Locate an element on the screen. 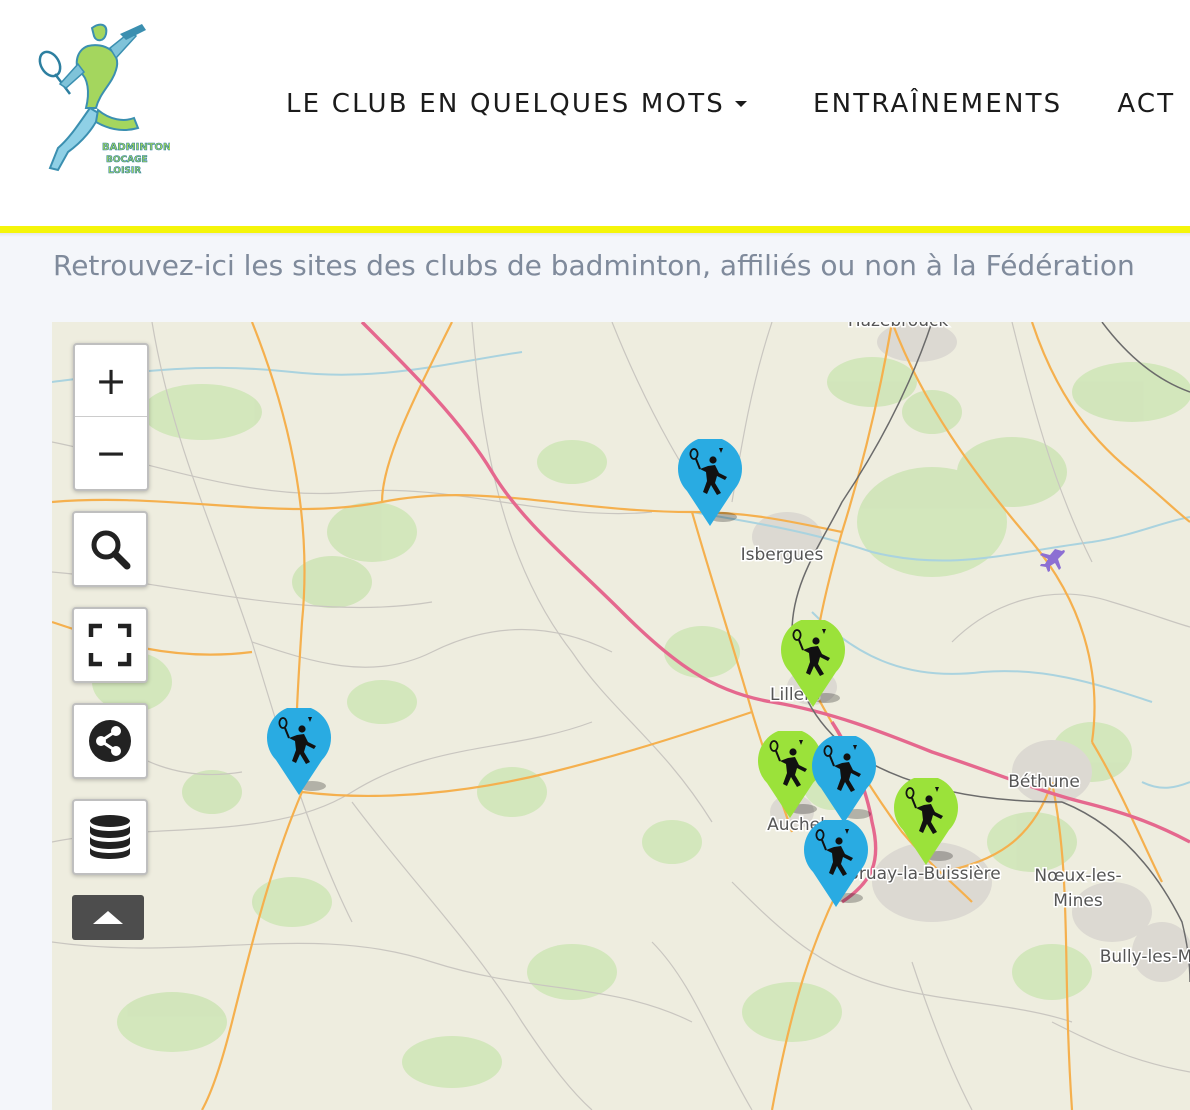 This screenshot has width=1190, height=1110. svg-text: BOCAGE is located at coordinates (127, 160).